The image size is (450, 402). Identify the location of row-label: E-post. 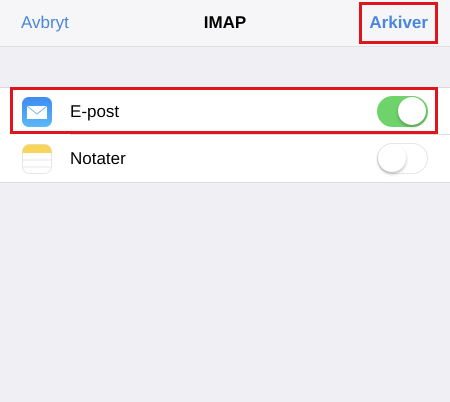
(95, 112).